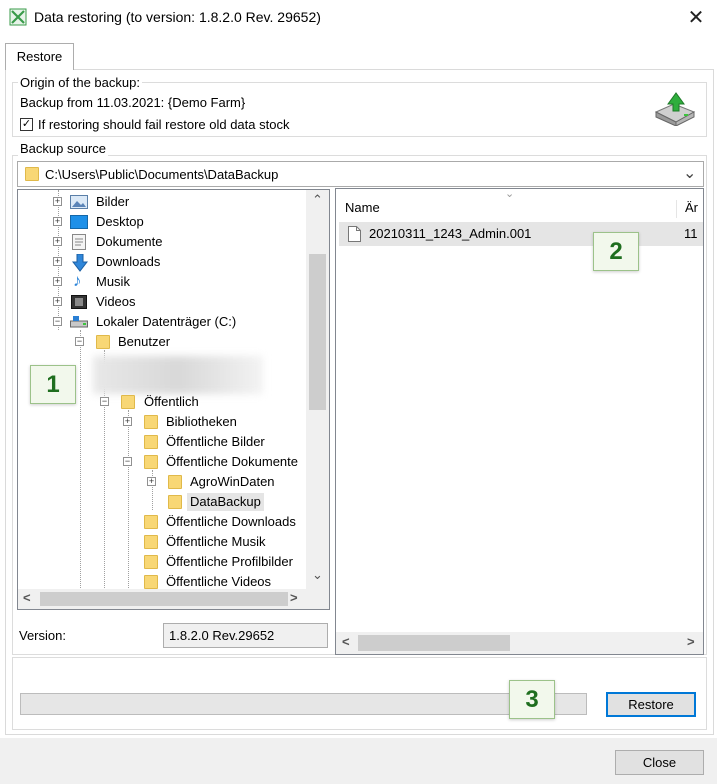 This screenshot has height=784, width=717. I want to click on close-button: Close, so click(659, 762).